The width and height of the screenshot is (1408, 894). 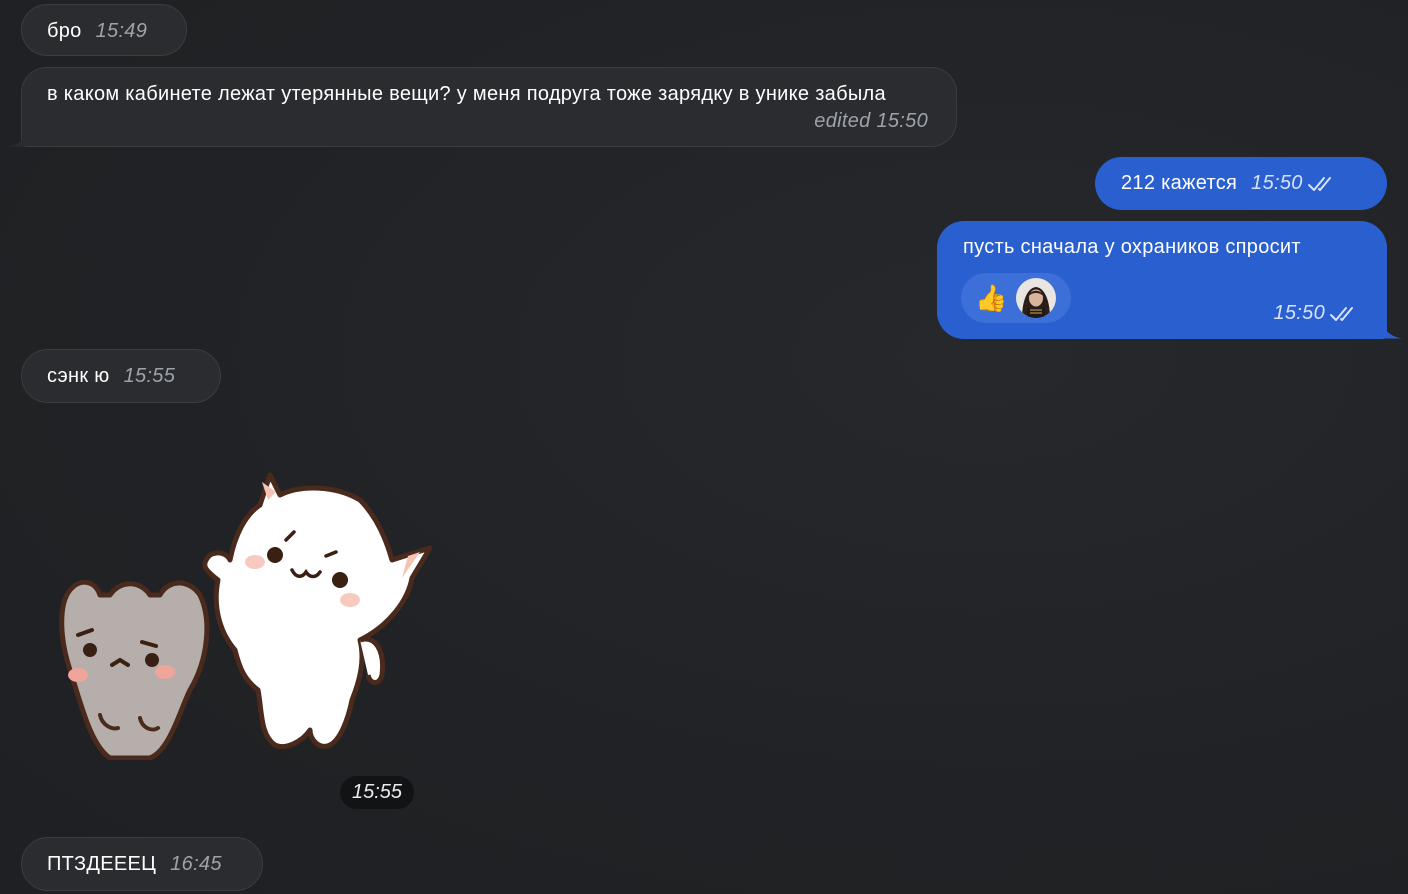 What do you see at coordinates (121, 376) in the screenshot?
I see `message-bubble-incoming: сэнк ю 15:55` at bounding box center [121, 376].